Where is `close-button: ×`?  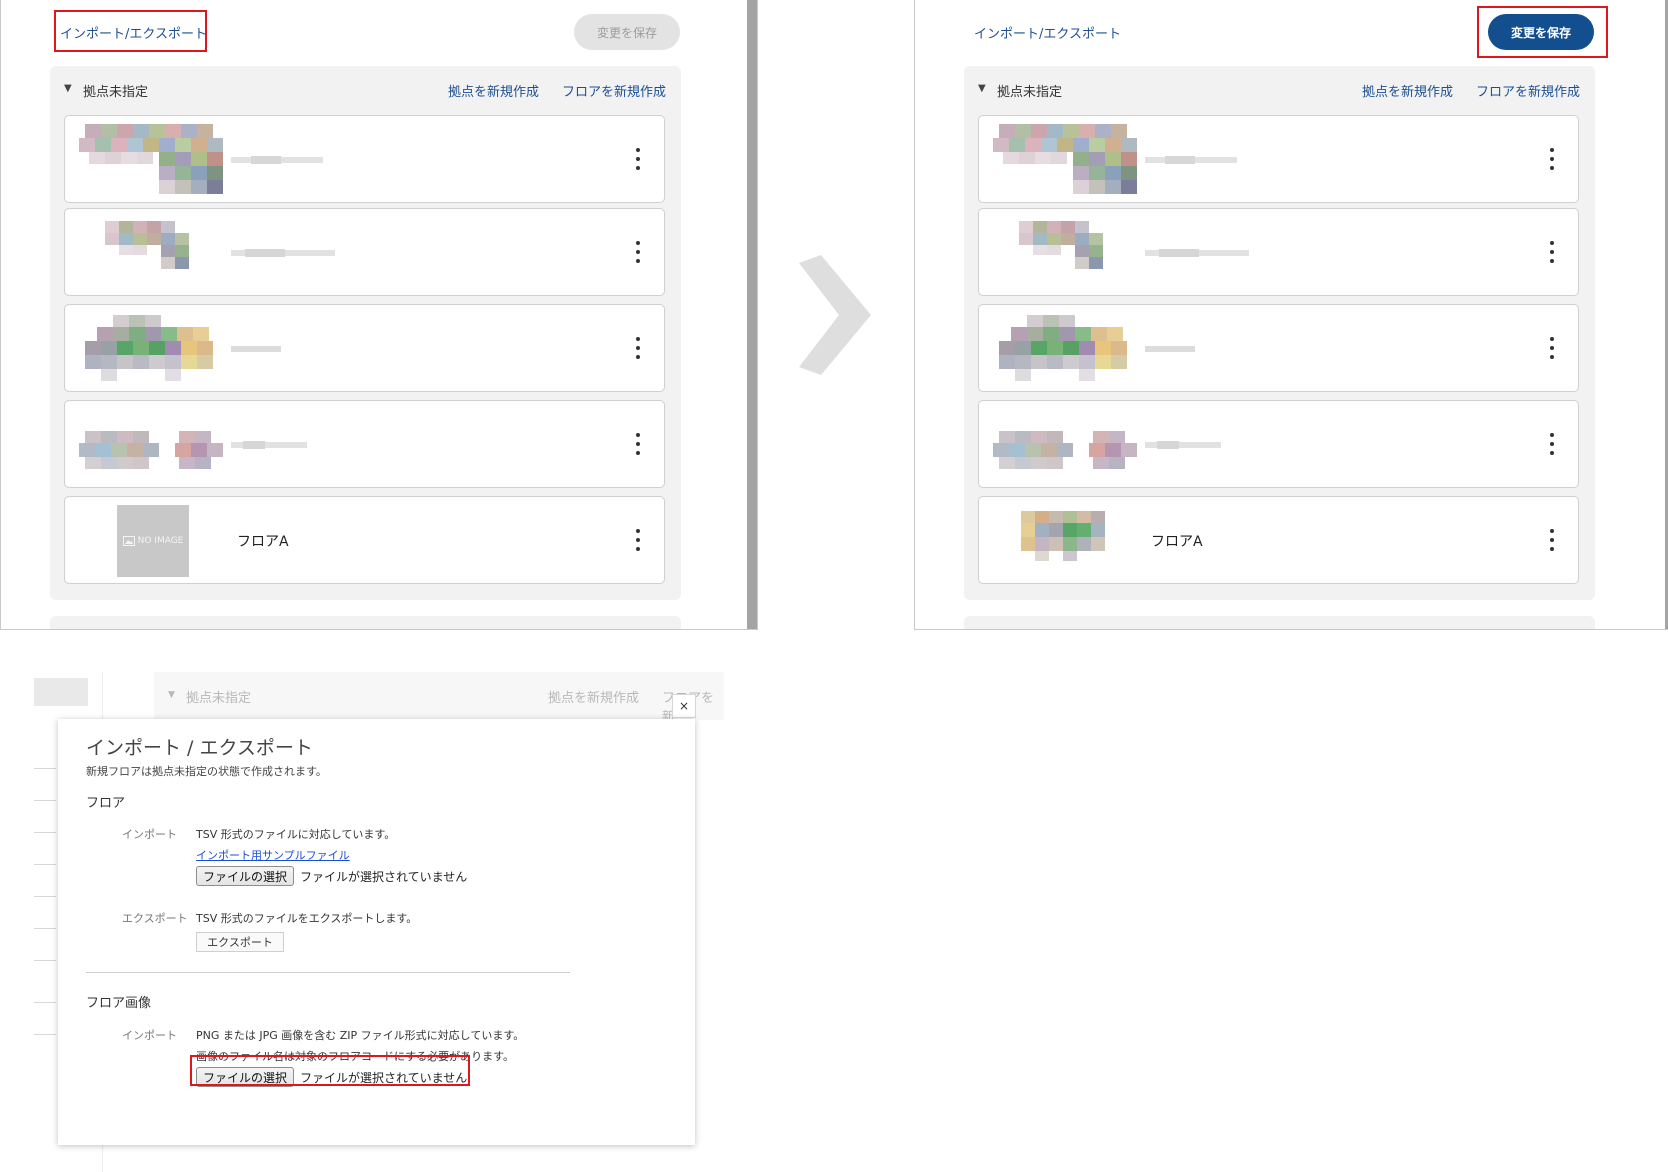
close-button: × is located at coordinates (684, 706).